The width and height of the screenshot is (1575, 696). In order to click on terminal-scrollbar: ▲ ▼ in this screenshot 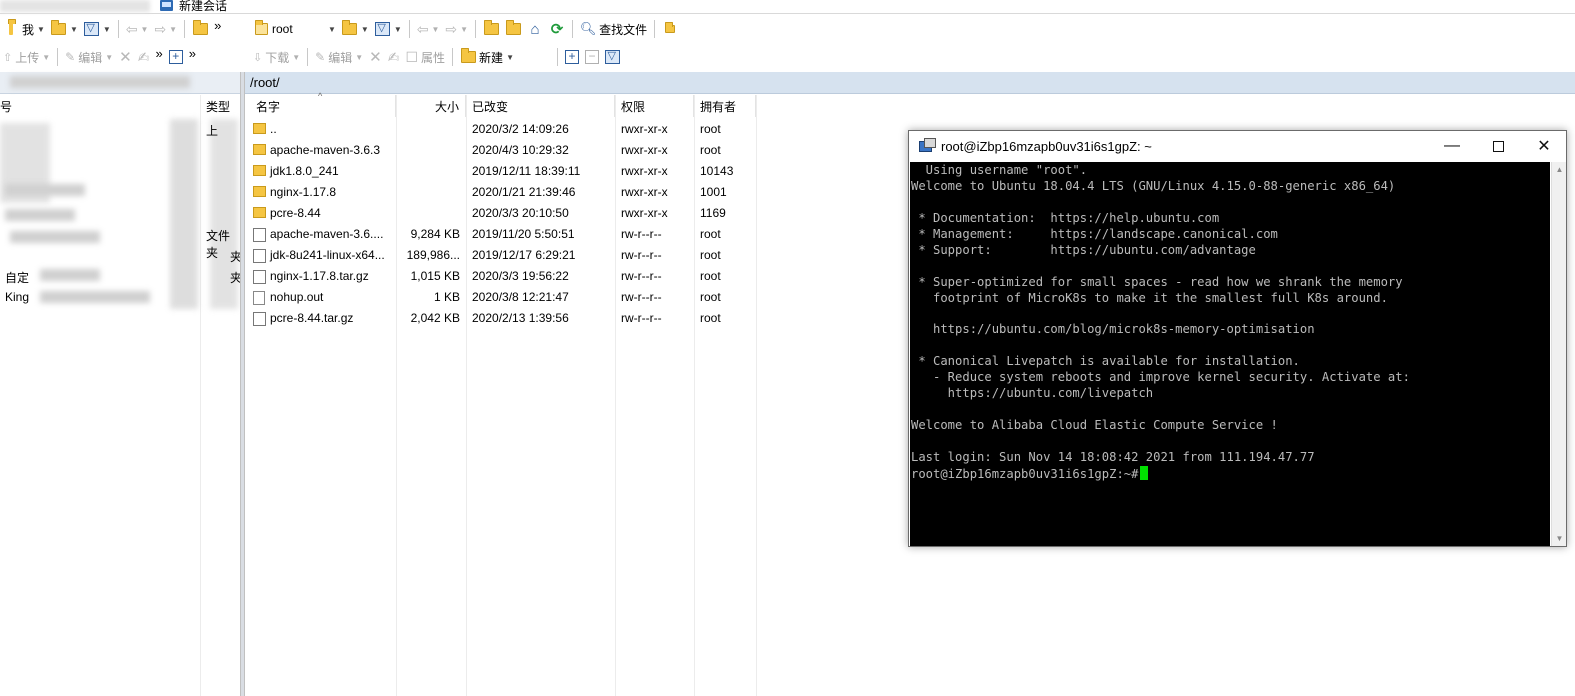, I will do `click(1558, 354)`.